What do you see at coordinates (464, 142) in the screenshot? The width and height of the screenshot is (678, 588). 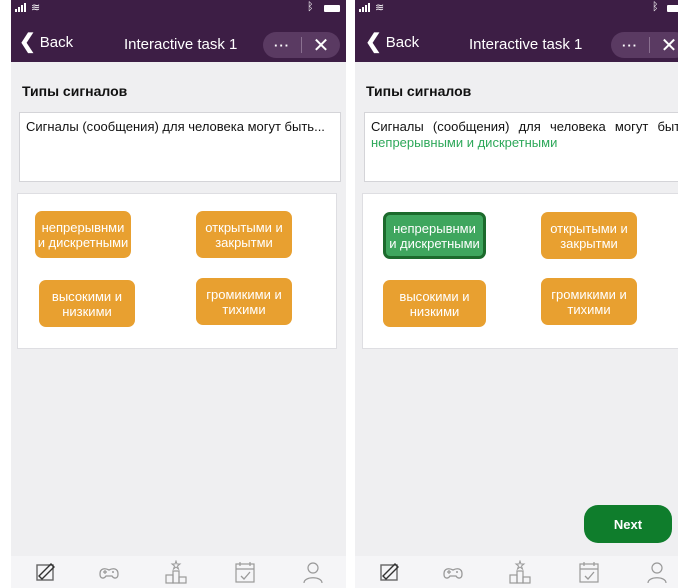 I see `answer-text: непрерывными и дискретными` at bounding box center [464, 142].